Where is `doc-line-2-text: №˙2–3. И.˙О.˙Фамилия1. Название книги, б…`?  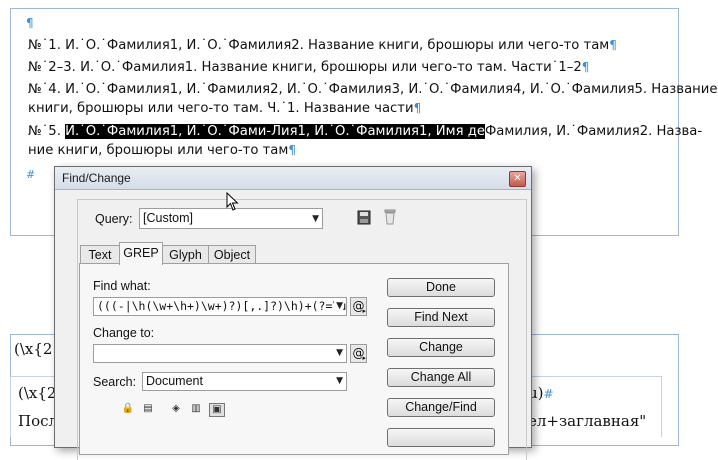
doc-line-2-text: №˙2–3. И.˙О.˙Фамилия1. Название книги, б… is located at coordinates (305, 67).